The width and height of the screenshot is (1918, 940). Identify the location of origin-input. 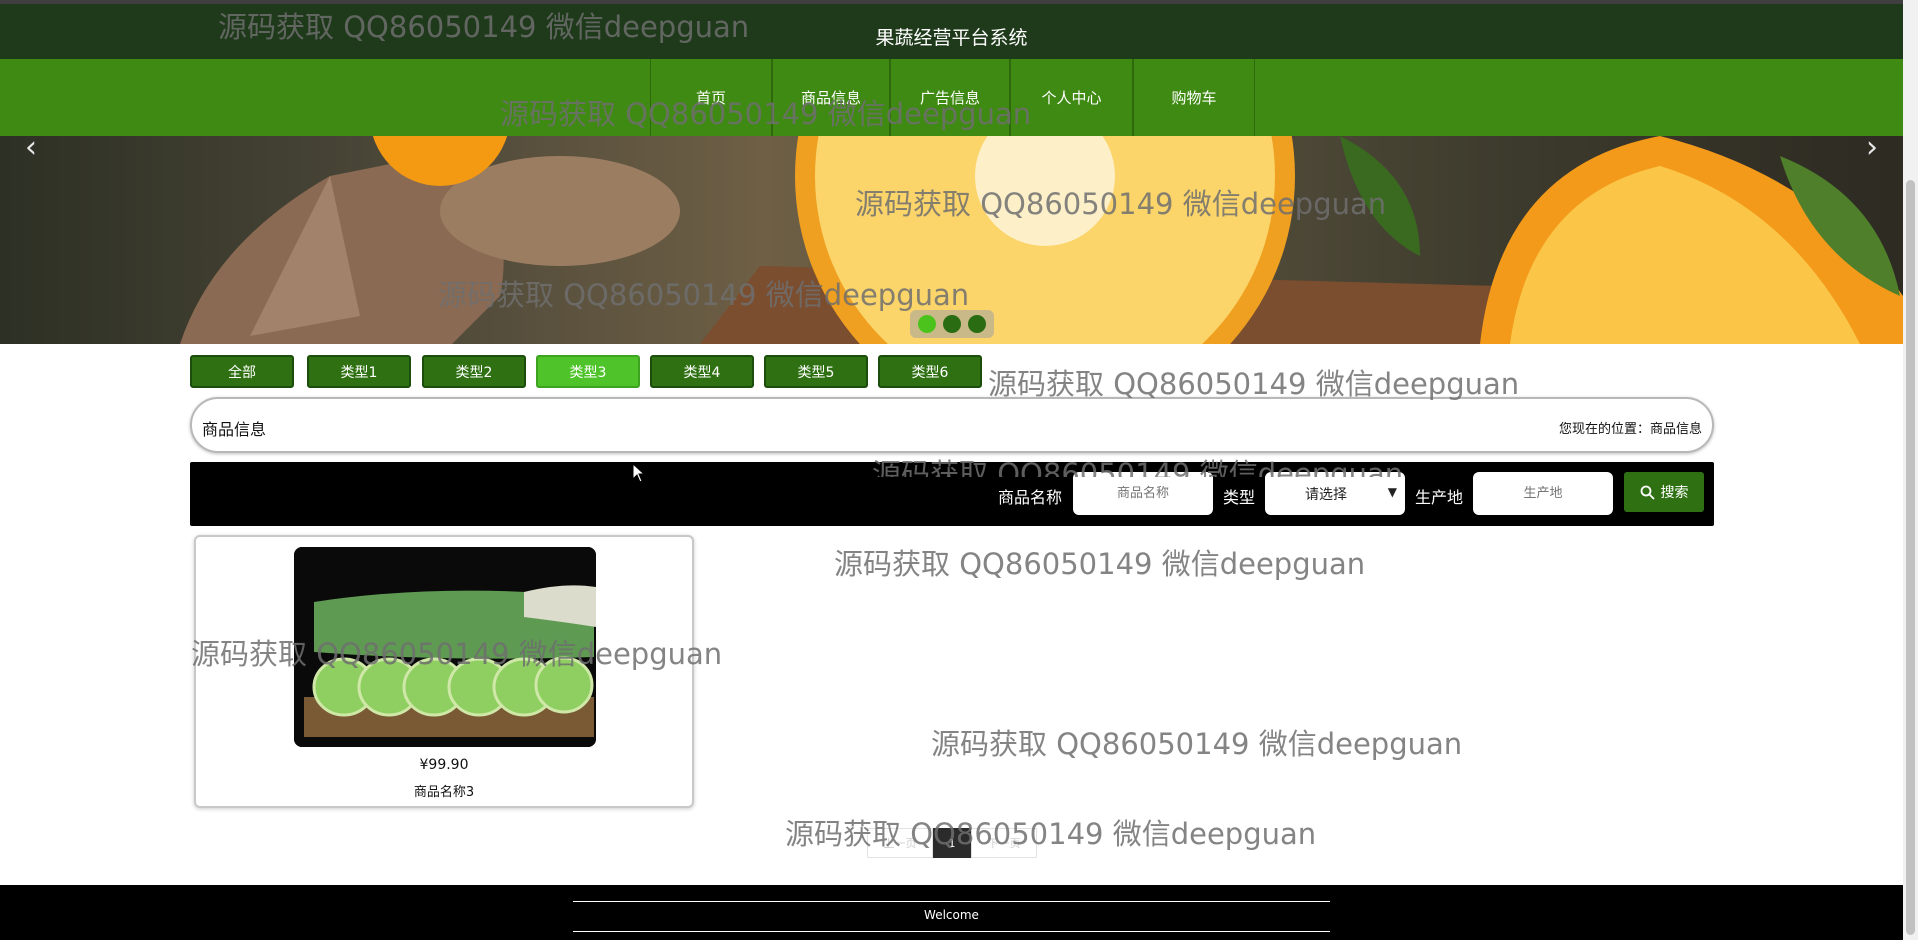
(1543, 493).